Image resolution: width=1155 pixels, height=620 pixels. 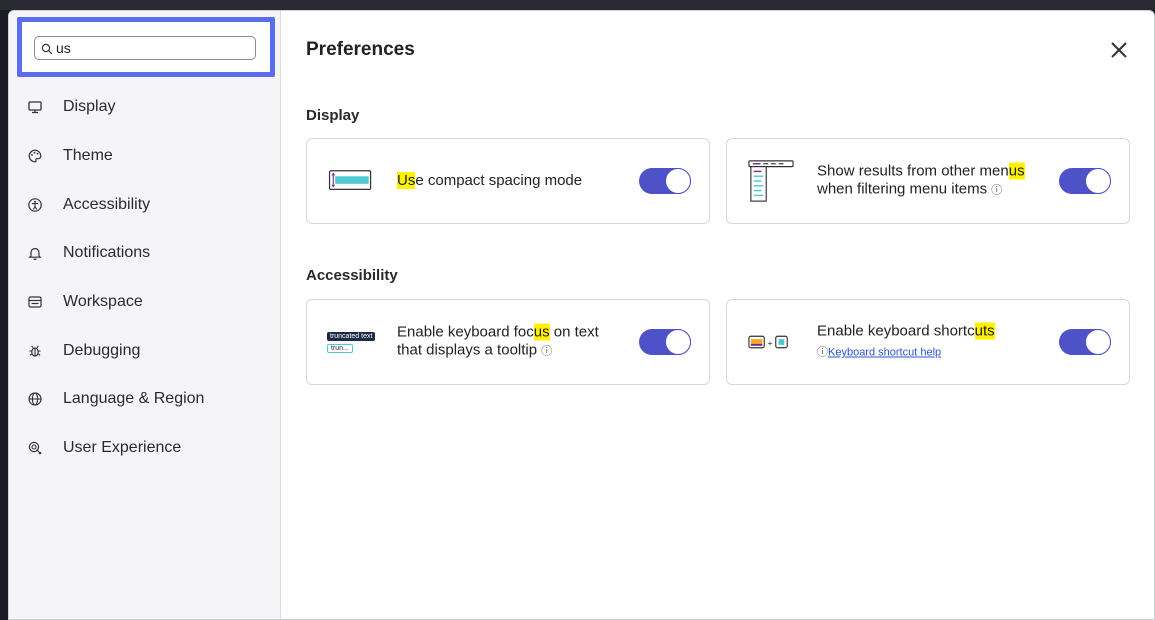 I want to click on workspace-icon, so click(x=35, y=302).